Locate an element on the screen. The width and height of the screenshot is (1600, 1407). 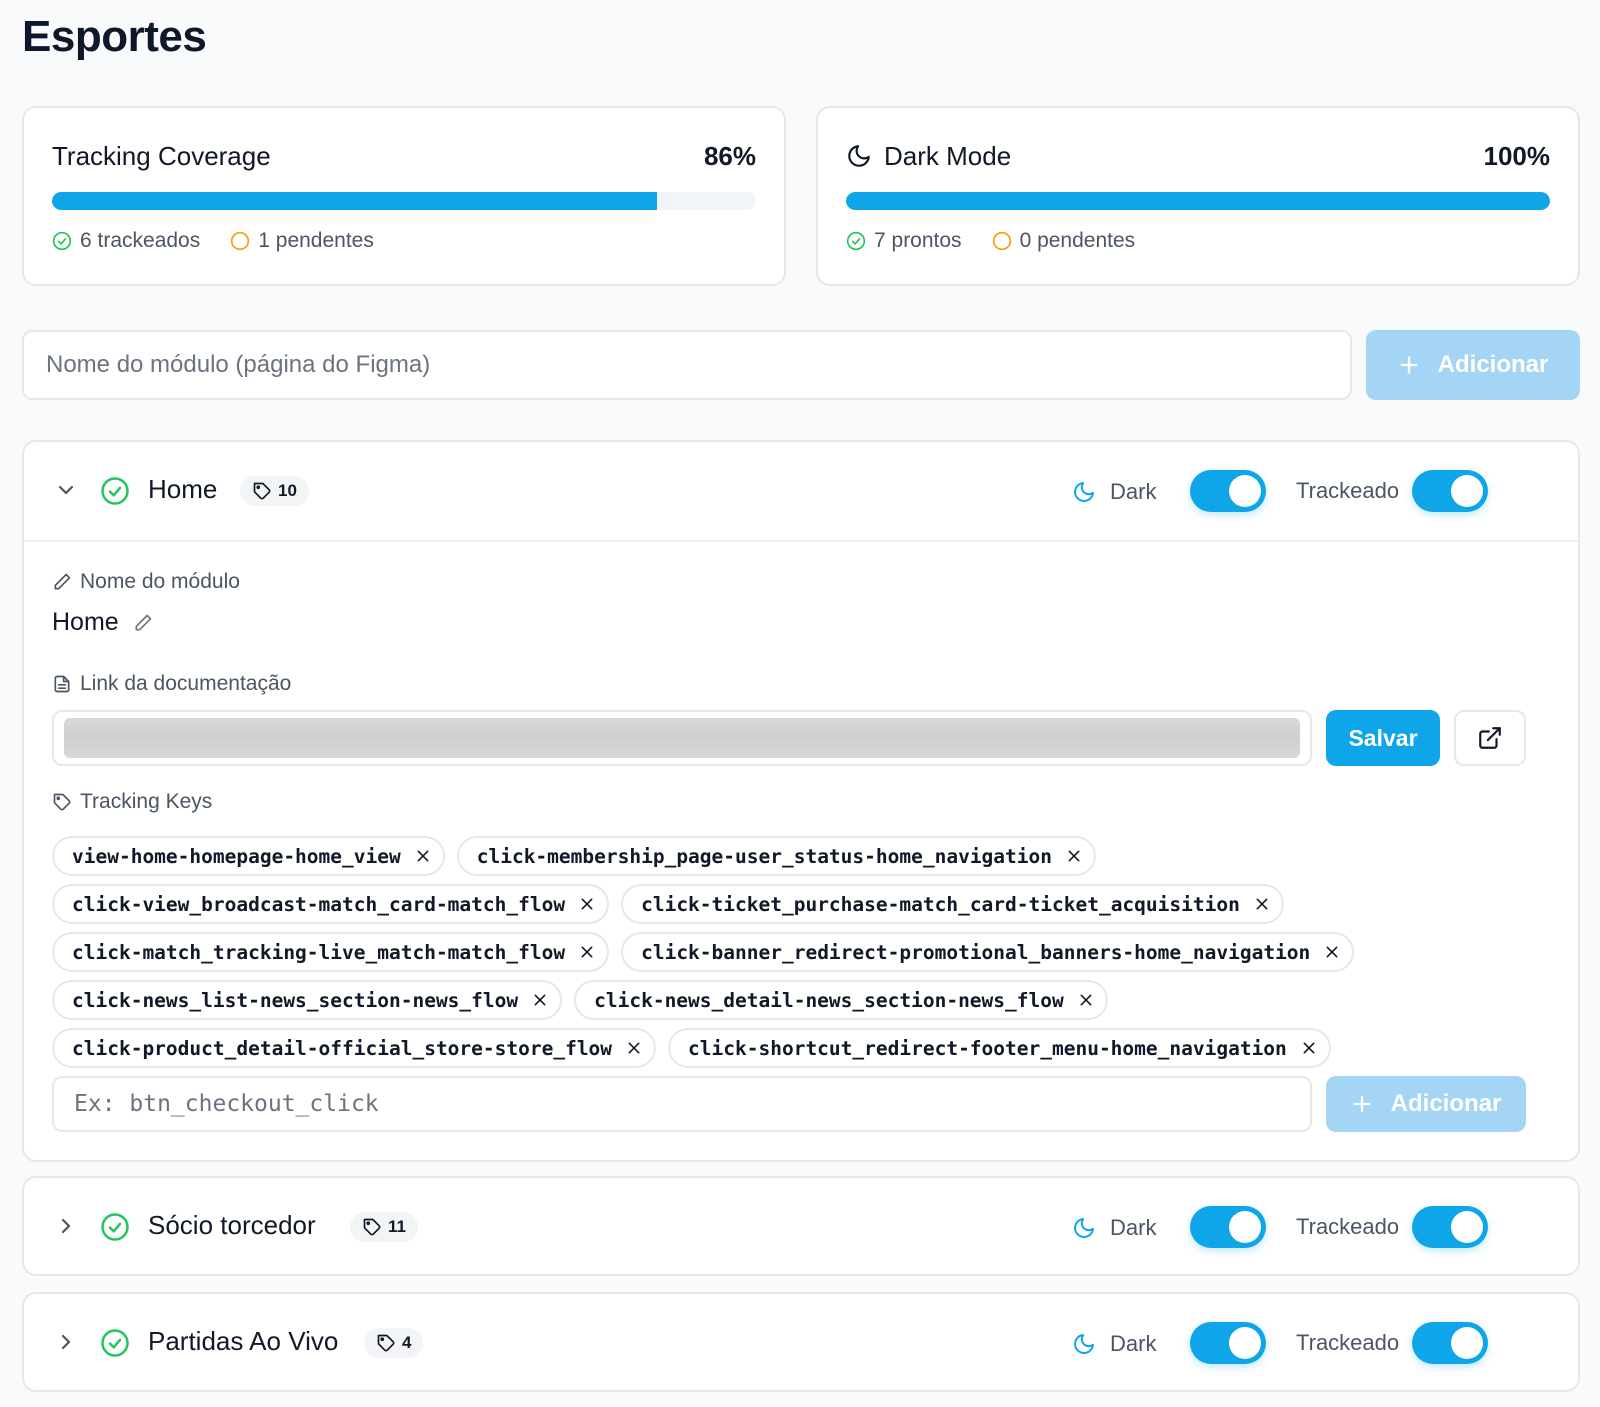
doc-link-section-label: Link da documentação is located at coordinates (171, 684).